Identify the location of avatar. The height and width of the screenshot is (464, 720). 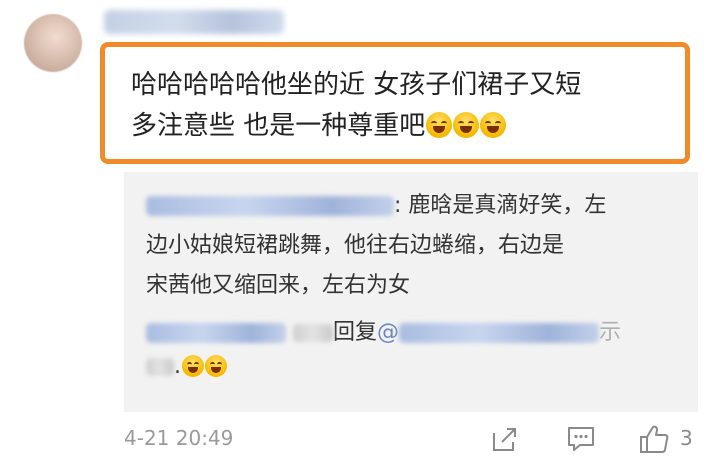
(53, 43).